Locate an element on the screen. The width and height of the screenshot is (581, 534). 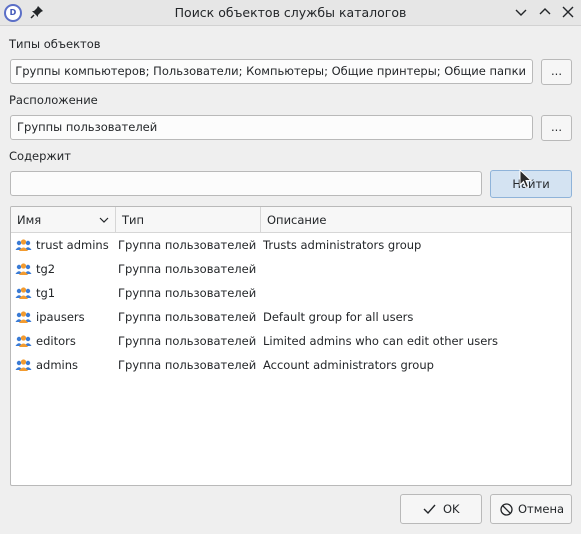
cell-name: admins is located at coordinates (57, 365).